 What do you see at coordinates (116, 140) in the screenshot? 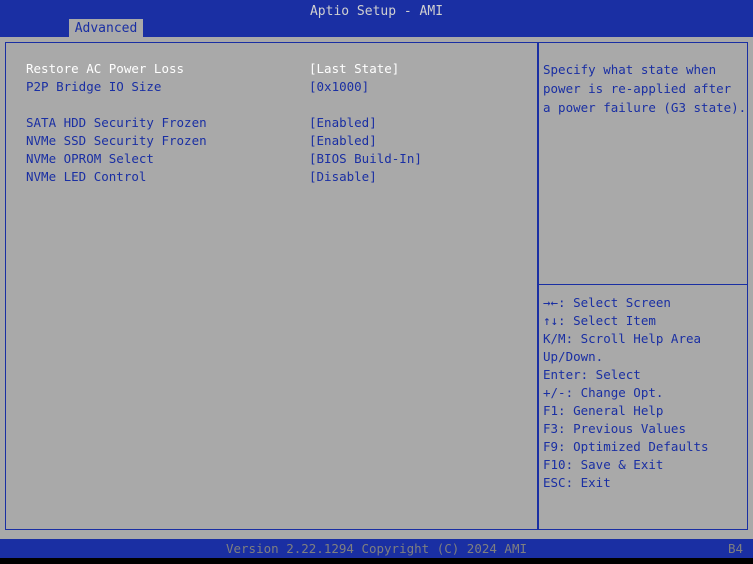
I see `setting-label: NVMe SSD Security Frozen` at bounding box center [116, 140].